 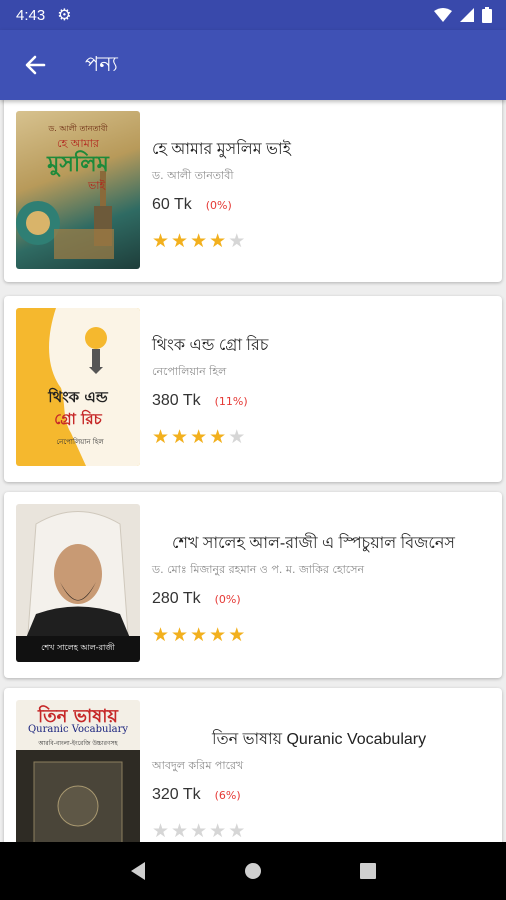 I want to click on nav-home-button, so click(x=253, y=871).